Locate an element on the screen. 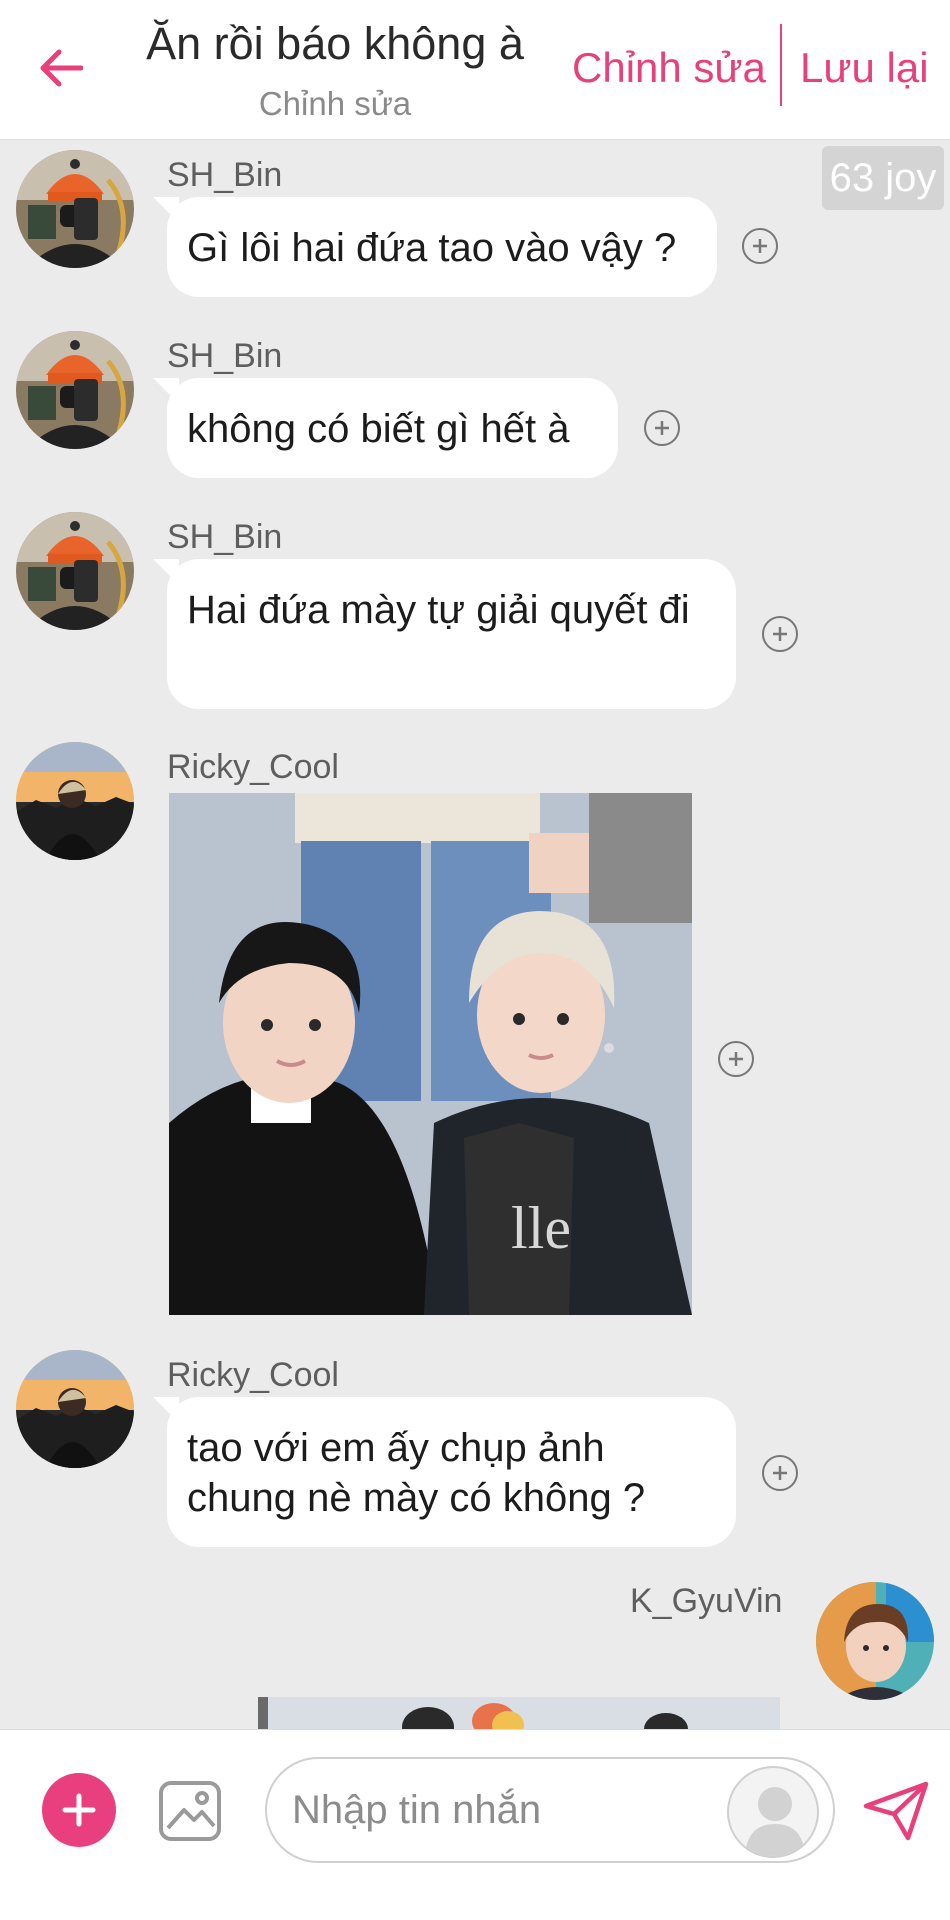 Image resolution: width=950 pixels, height=1920 pixels. joy-badge: 63 joy is located at coordinates (883, 178).